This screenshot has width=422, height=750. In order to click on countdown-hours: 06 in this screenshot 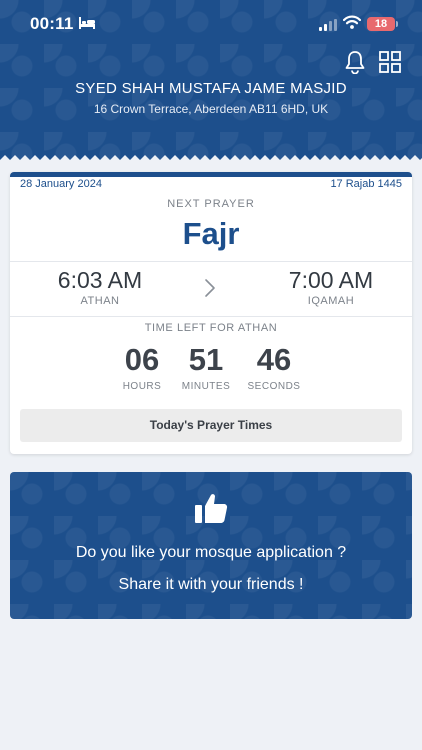, I will do `click(142, 359)`.